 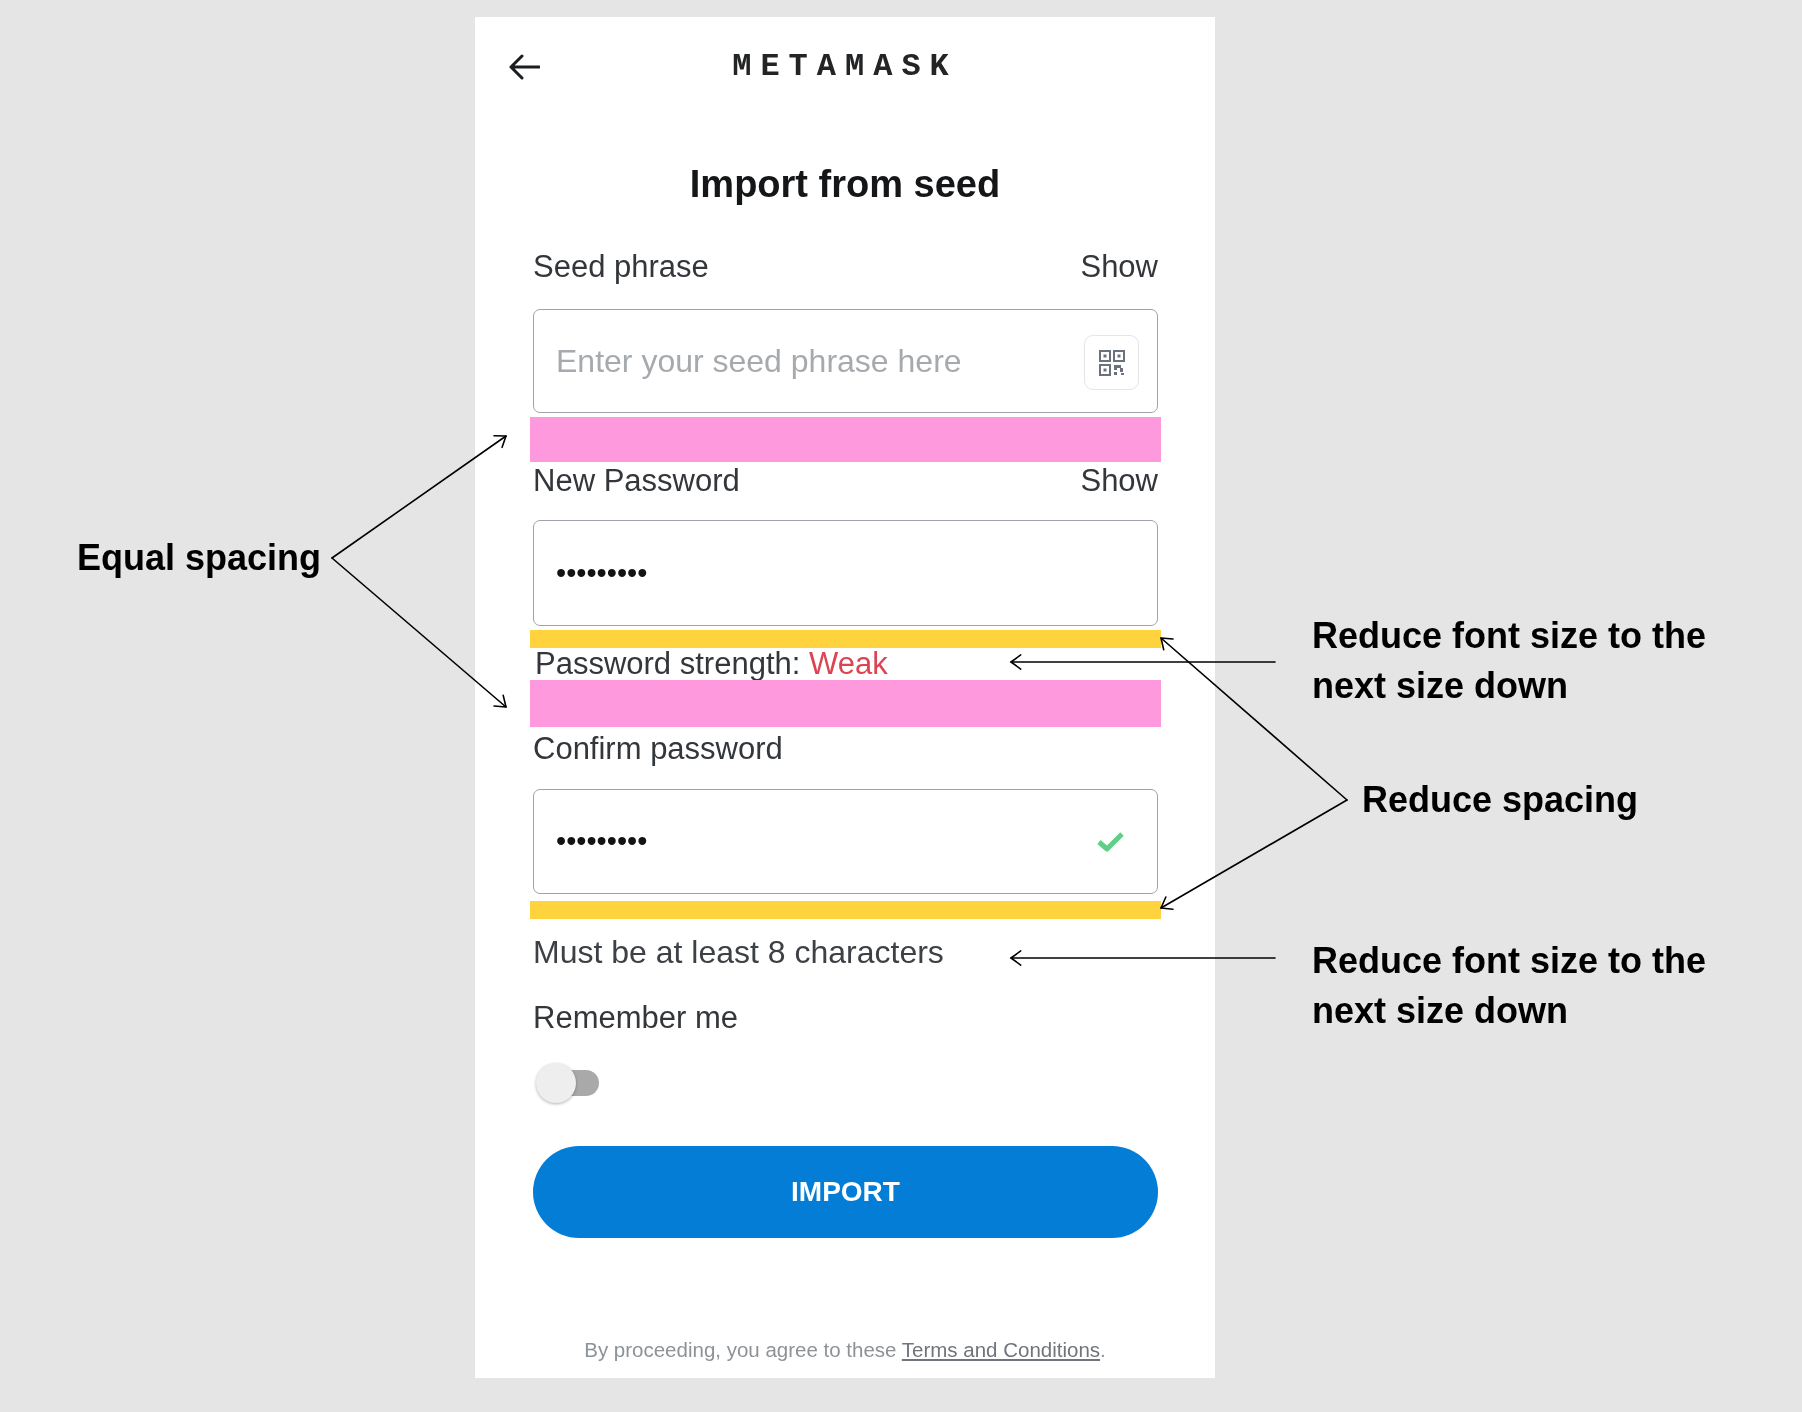 I want to click on field-label: Confirm password, so click(x=658, y=749).